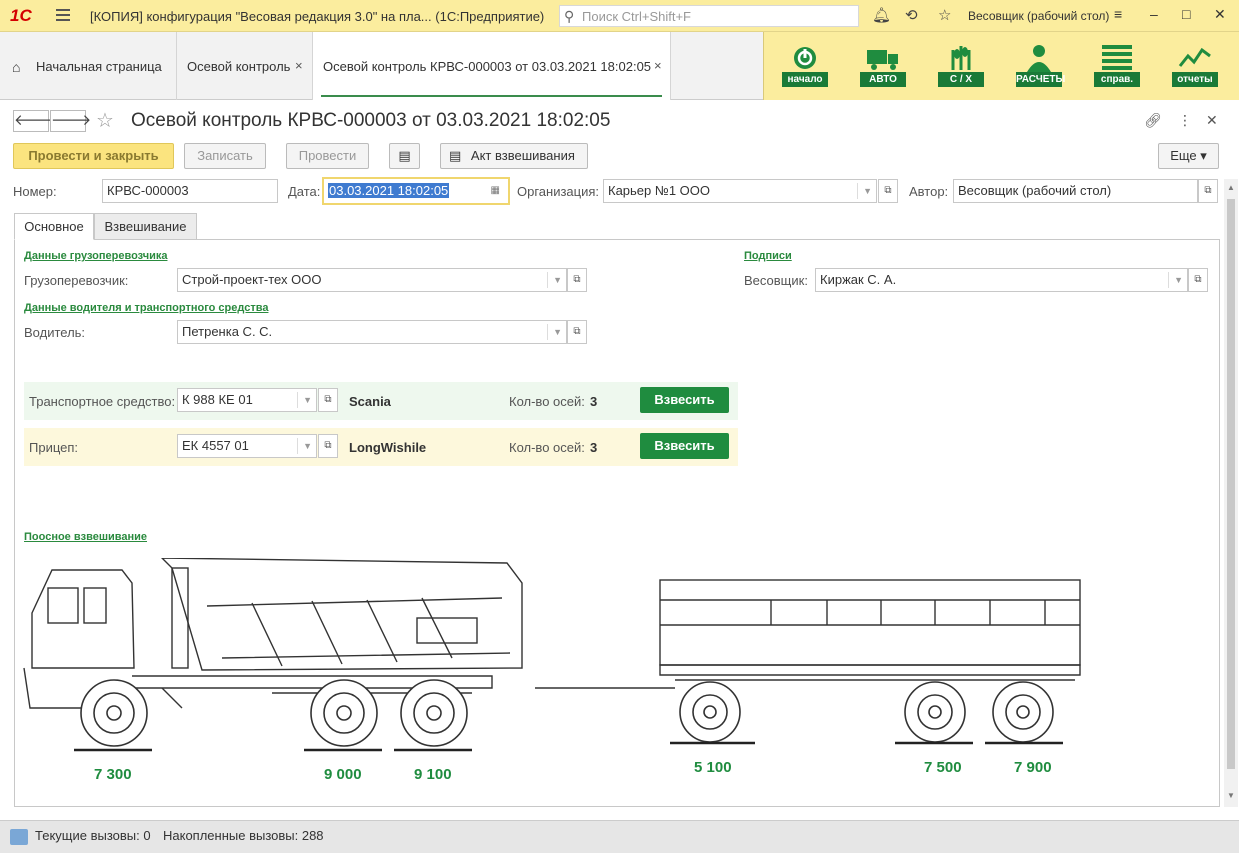 Image resolution: width=1239 pixels, height=853 pixels. I want to click on open-organization-button: ⧉, so click(888, 191).